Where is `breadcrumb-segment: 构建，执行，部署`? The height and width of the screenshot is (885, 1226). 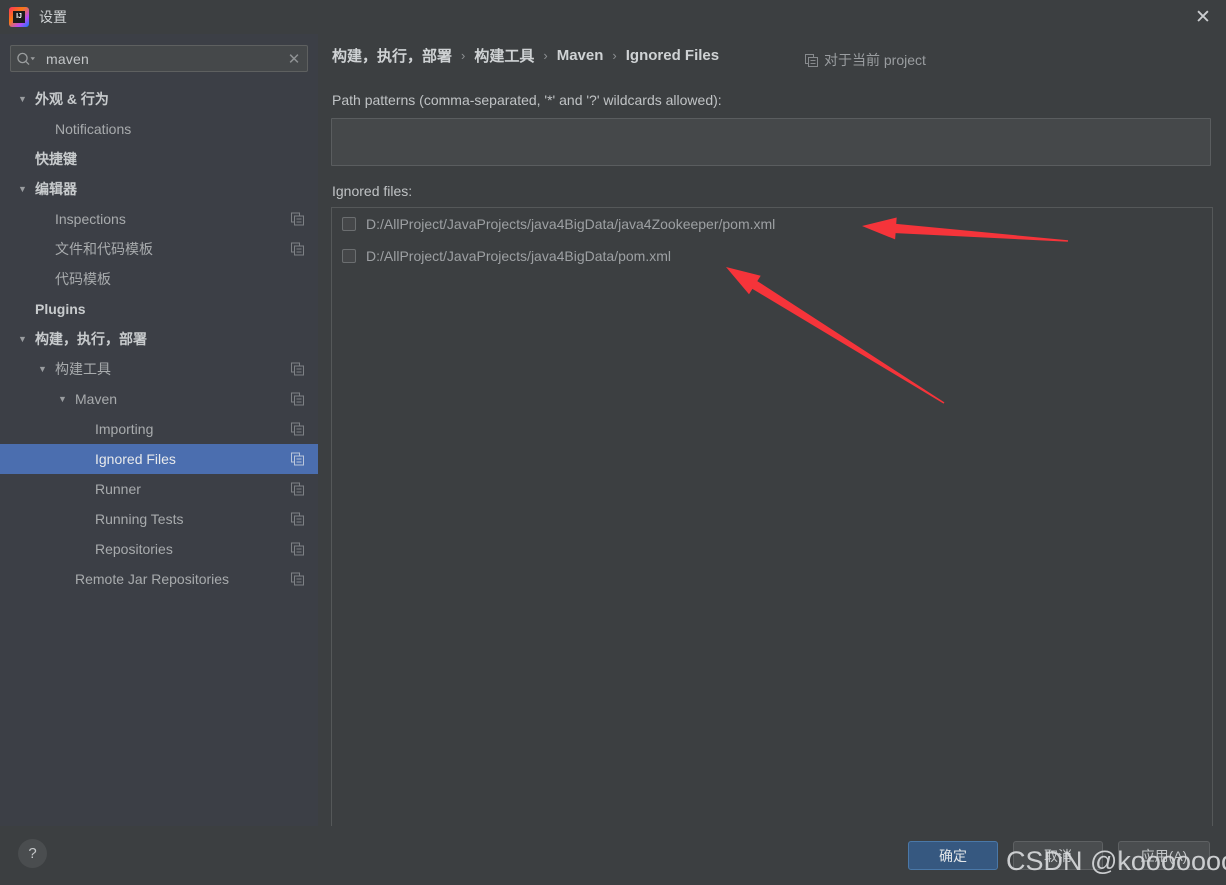
breadcrumb-segment: 构建，执行，部署 is located at coordinates (392, 55).